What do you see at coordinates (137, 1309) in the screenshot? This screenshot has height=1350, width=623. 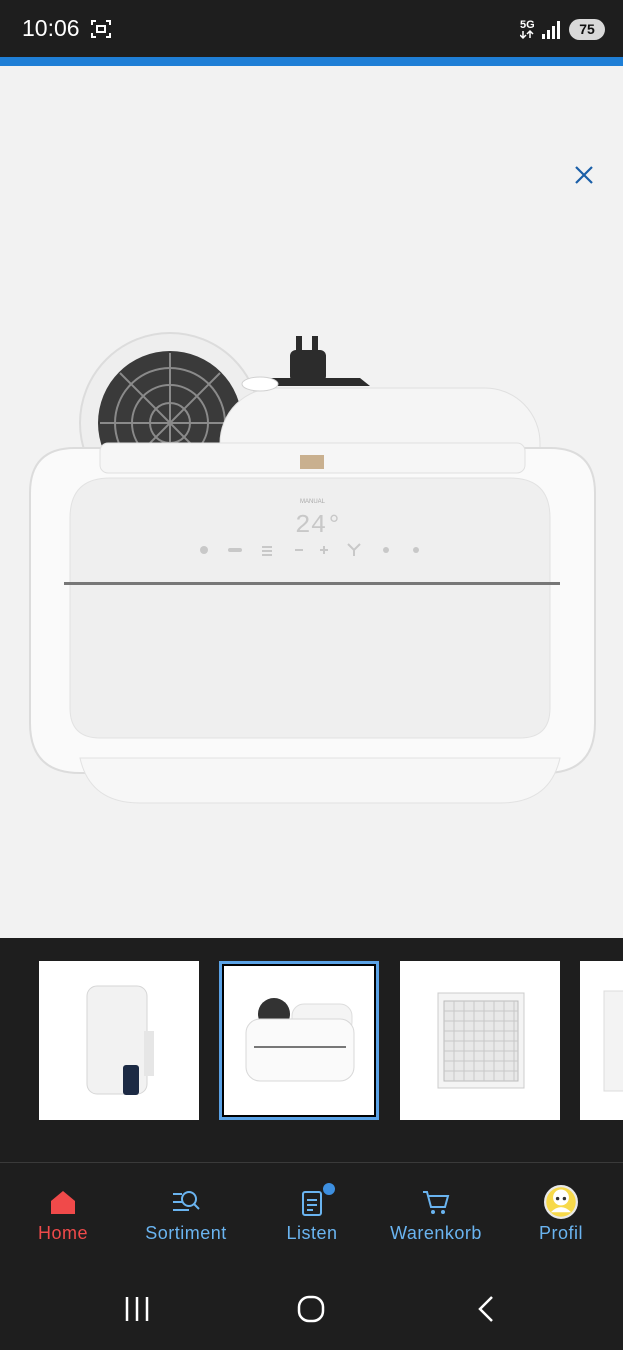 I see `recent-apps-icon` at bounding box center [137, 1309].